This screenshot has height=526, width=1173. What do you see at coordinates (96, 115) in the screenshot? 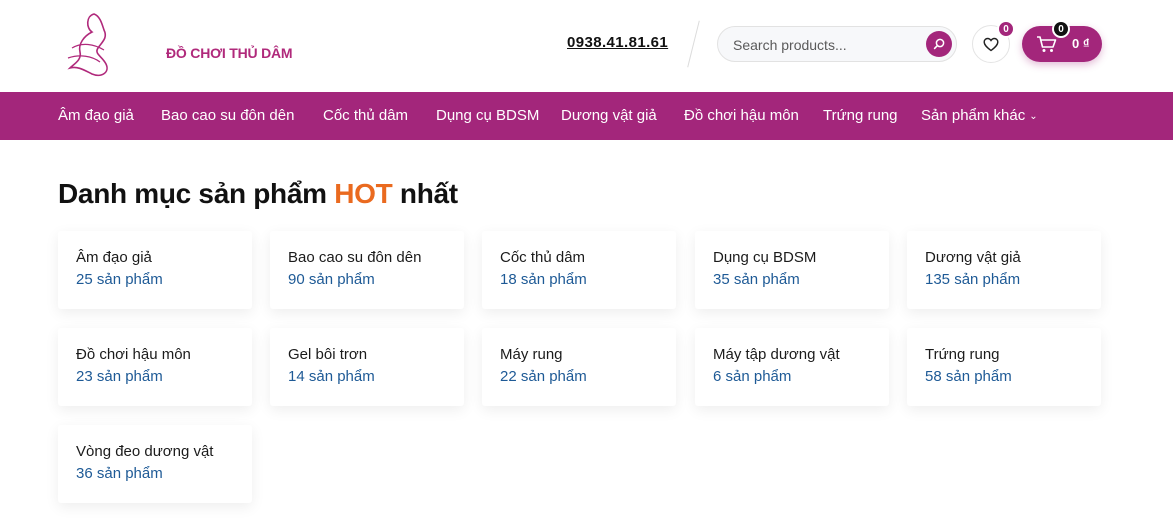
I see `nav-item-am-dao-gia: Âm đạo giả` at bounding box center [96, 115].